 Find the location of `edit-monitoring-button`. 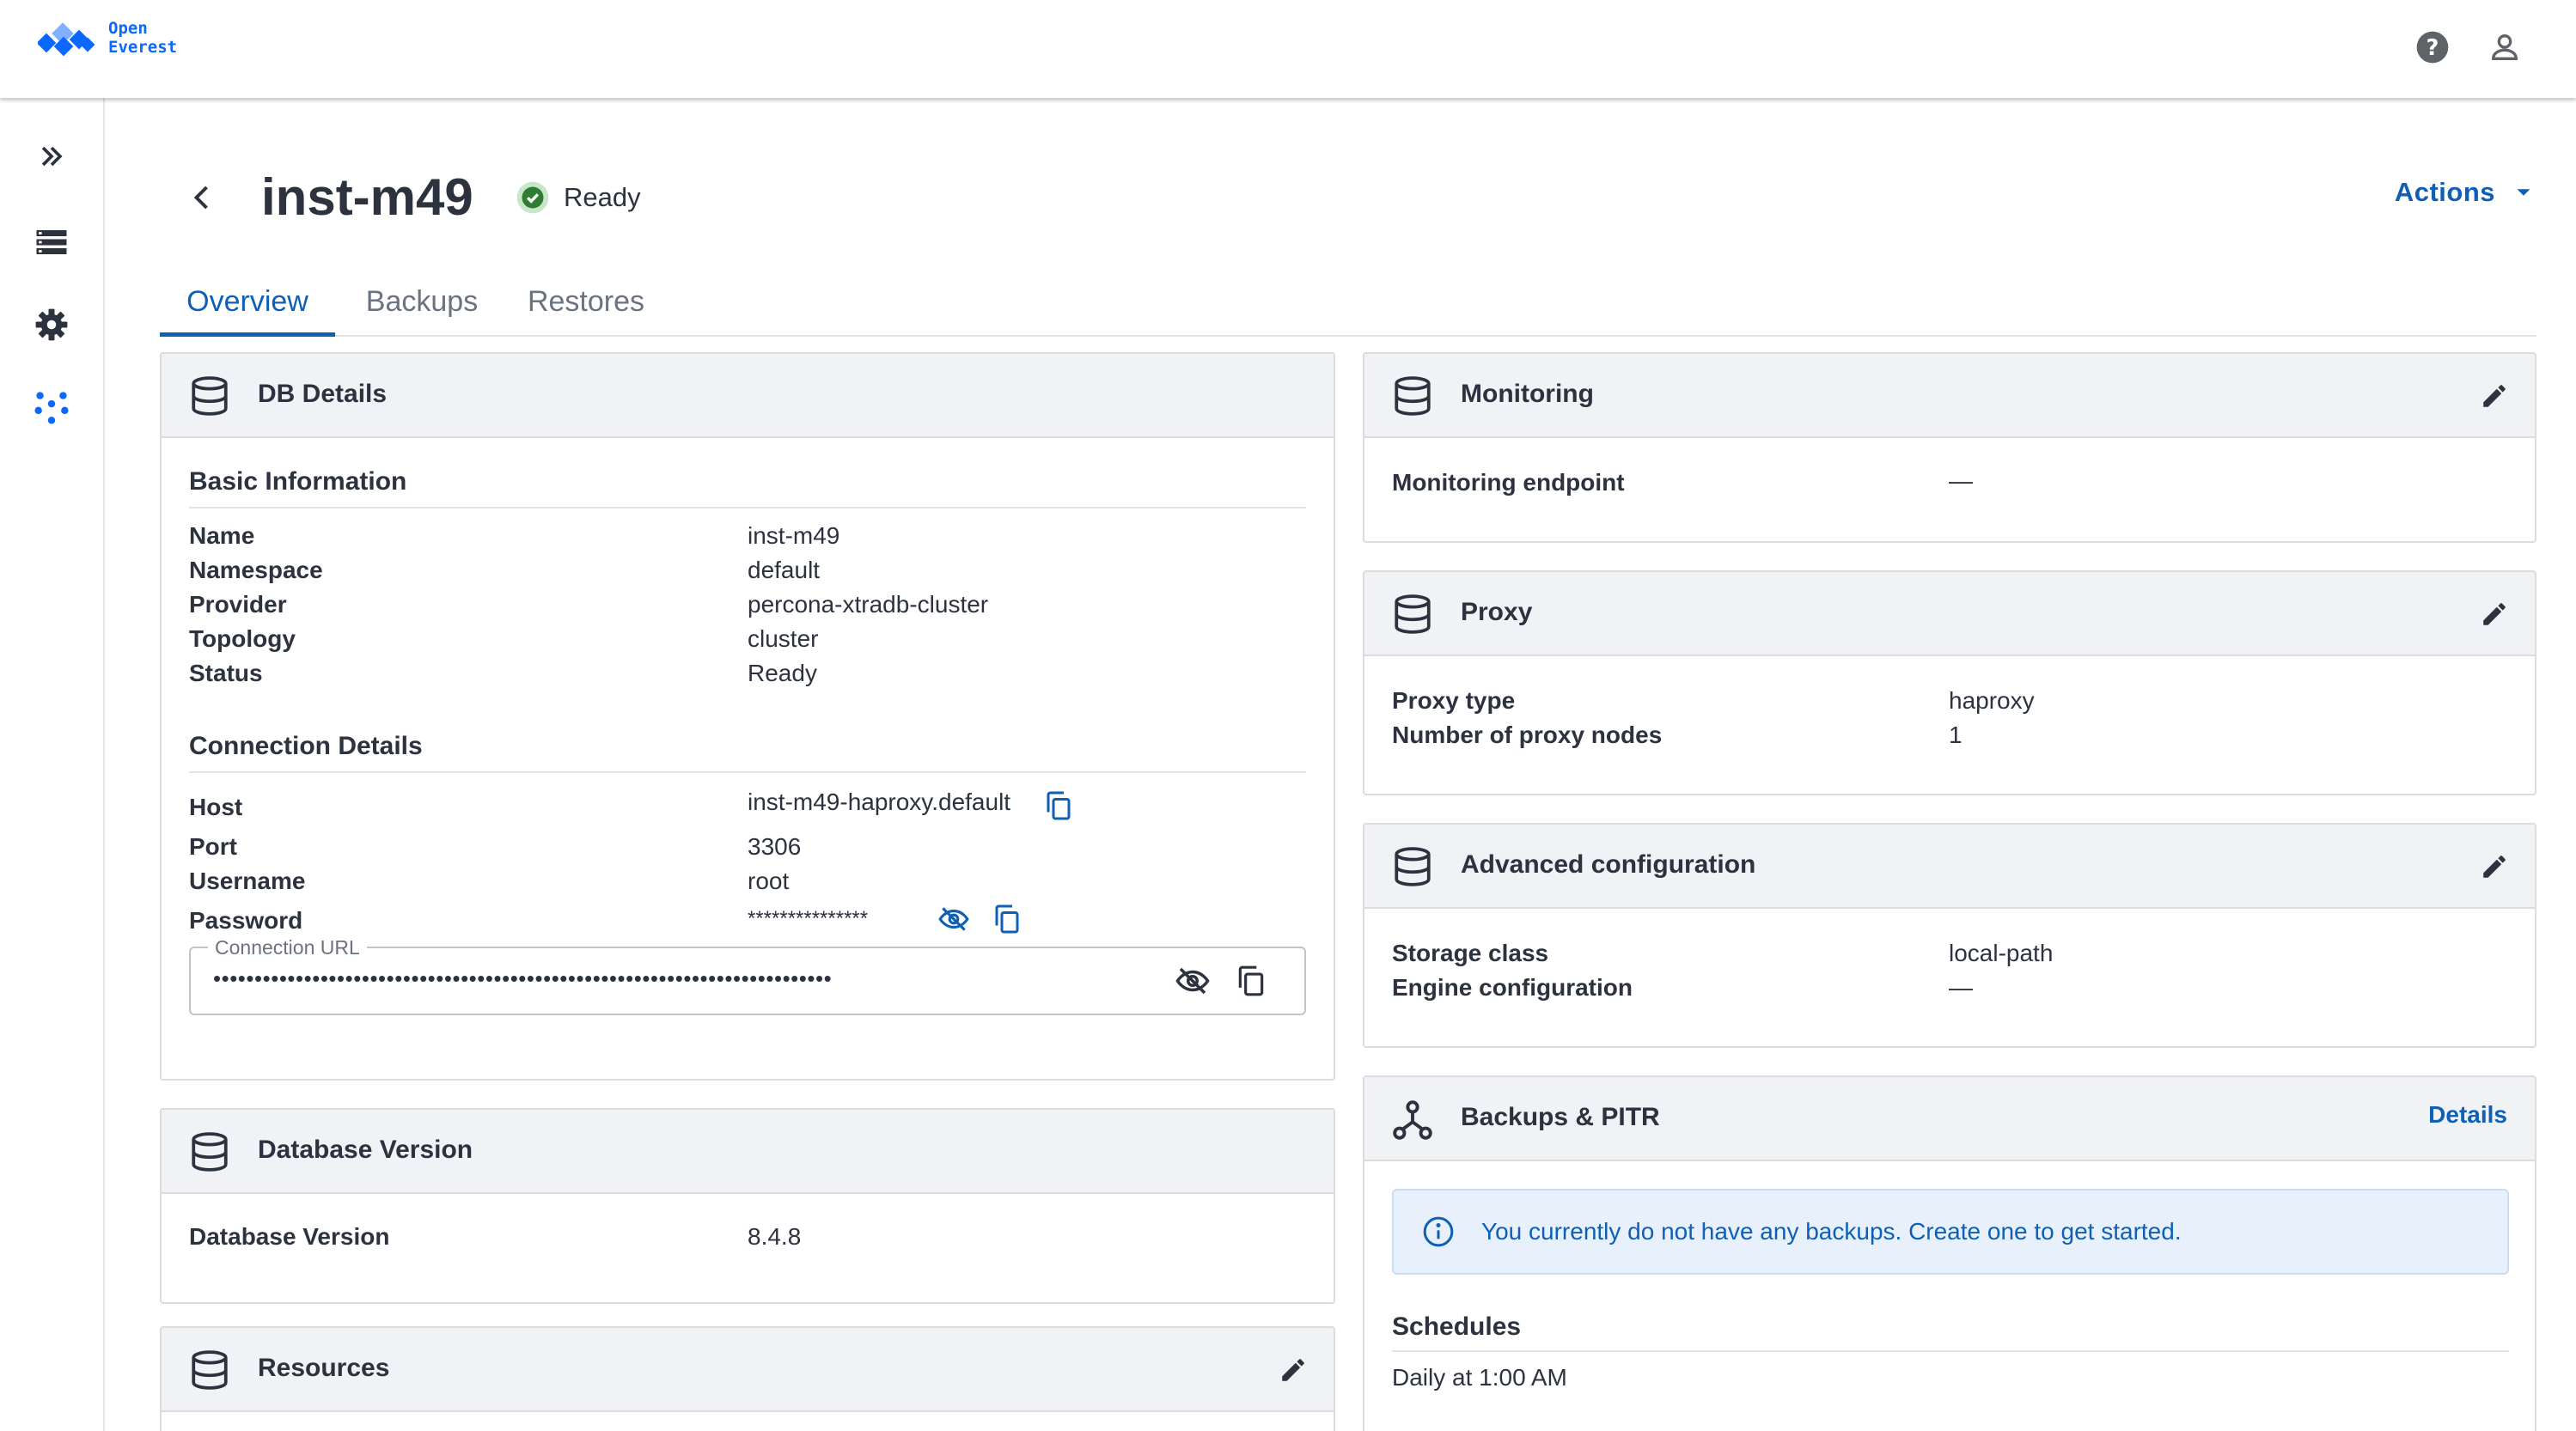

edit-monitoring-button is located at coordinates (2494, 396).